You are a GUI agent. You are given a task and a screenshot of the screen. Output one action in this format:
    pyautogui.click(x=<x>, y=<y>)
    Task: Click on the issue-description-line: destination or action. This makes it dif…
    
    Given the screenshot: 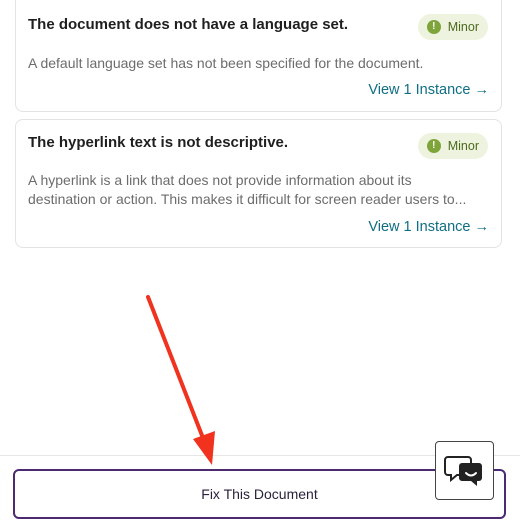 What is the action you would take?
    pyautogui.click(x=247, y=199)
    